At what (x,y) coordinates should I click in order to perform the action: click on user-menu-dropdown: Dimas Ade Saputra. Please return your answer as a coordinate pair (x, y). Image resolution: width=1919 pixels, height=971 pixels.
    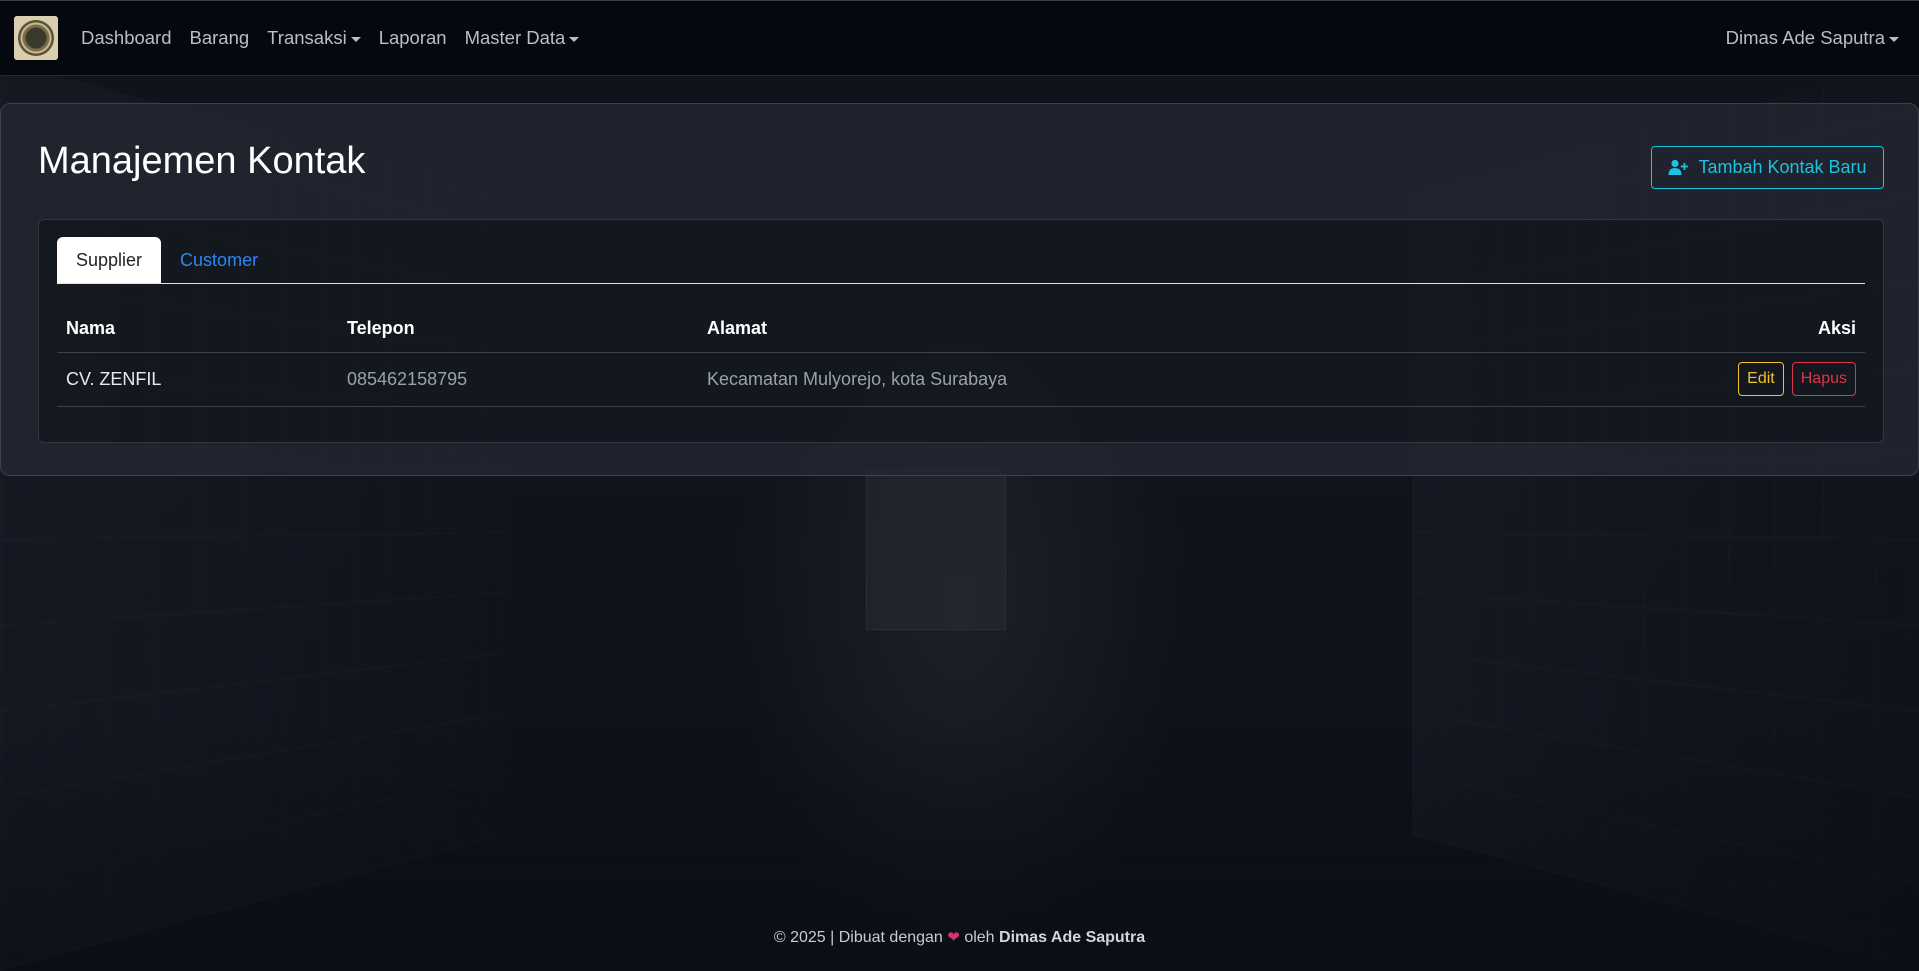
    Looking at the image, I should click on (1811, 38).